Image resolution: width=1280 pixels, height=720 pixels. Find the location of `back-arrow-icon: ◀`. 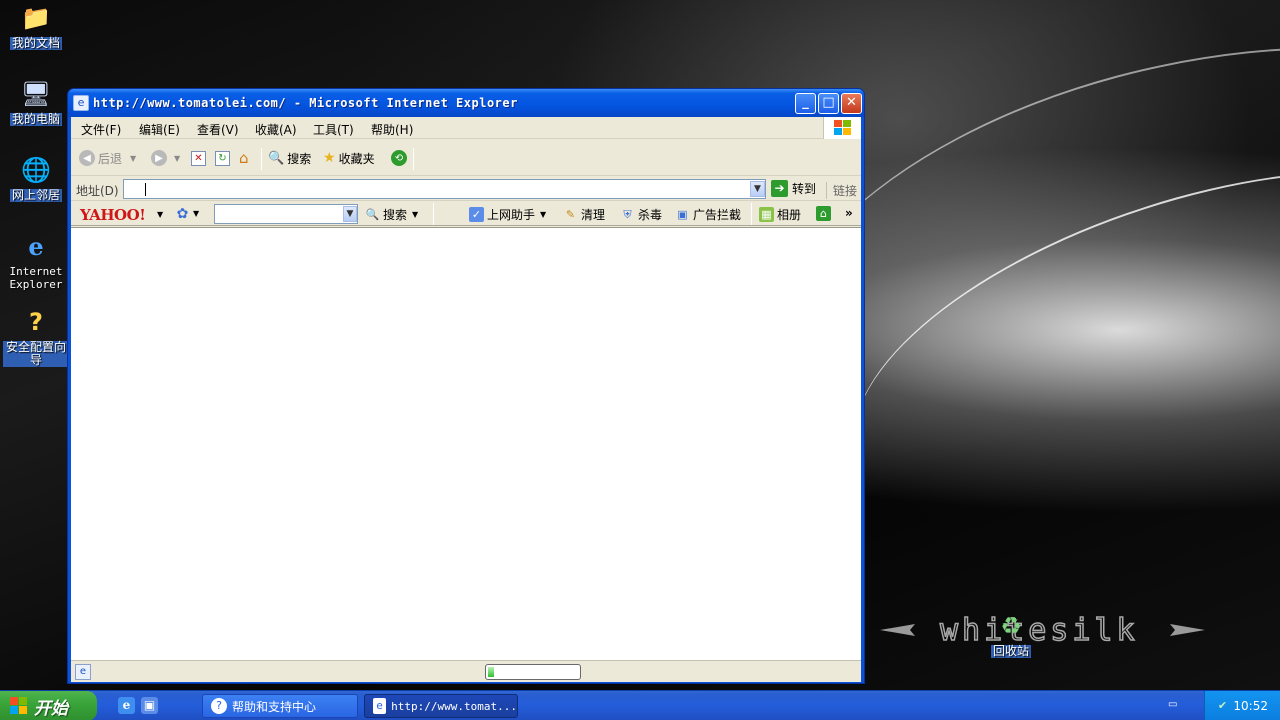

back-arrow-icon: ◀ is located at coordinates (87, 158).